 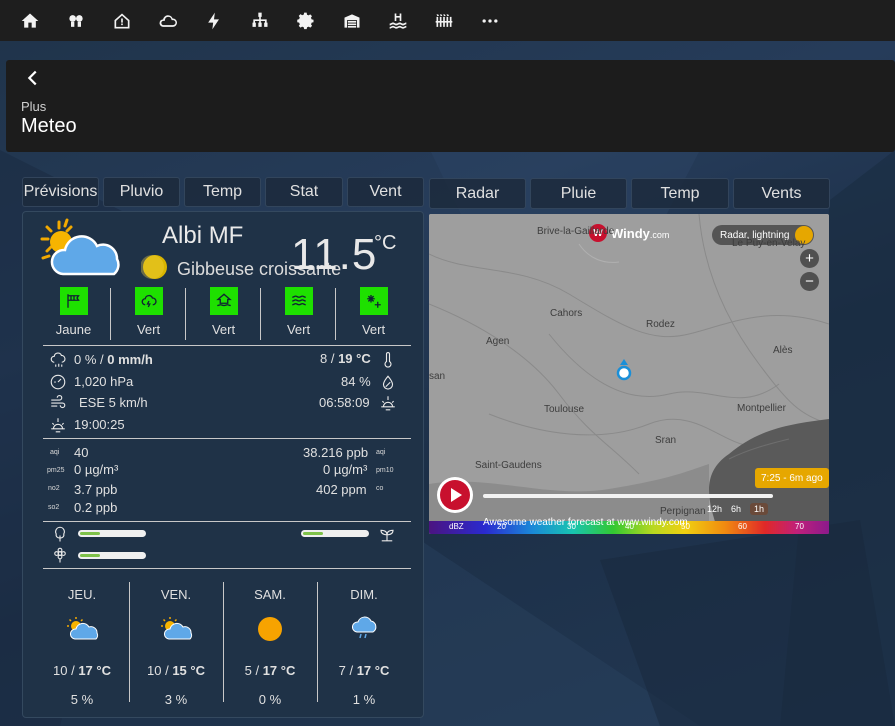 I want to click on rain-cloud-icon, so click(x=364, y=629).